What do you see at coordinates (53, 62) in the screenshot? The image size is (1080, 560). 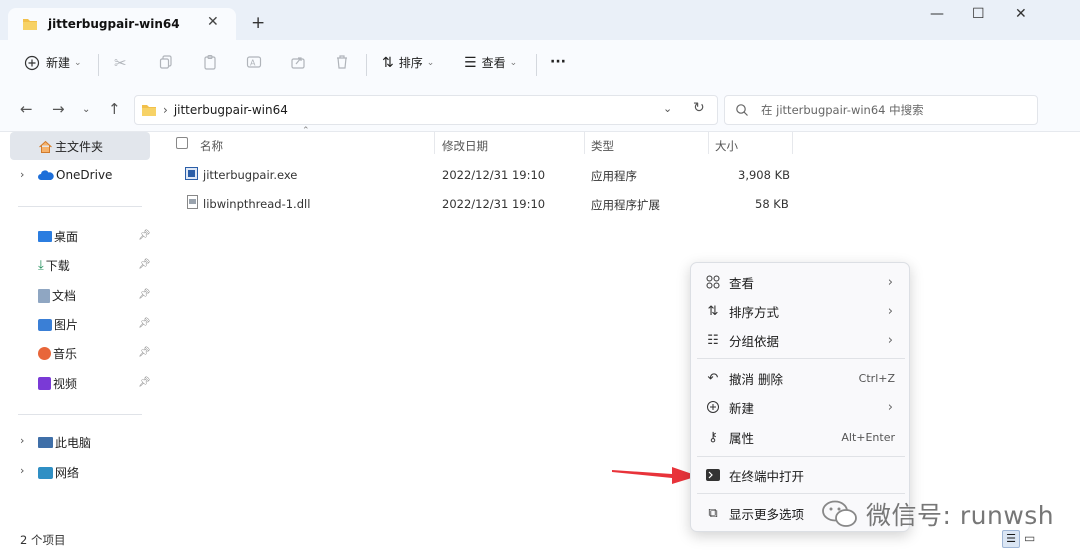 I see `new-button: 新建 ⌄` at bounding box center [53, 62].